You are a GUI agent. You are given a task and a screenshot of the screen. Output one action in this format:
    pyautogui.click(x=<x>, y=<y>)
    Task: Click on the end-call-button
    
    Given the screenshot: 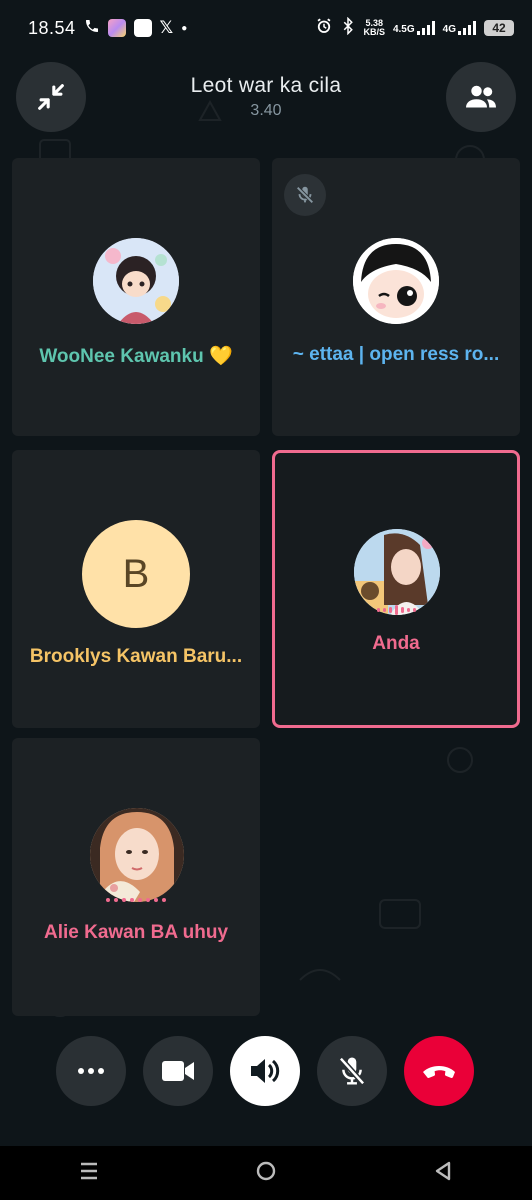 What is the action you would take?
    pyautogui.click(x=439, y=1071)
    